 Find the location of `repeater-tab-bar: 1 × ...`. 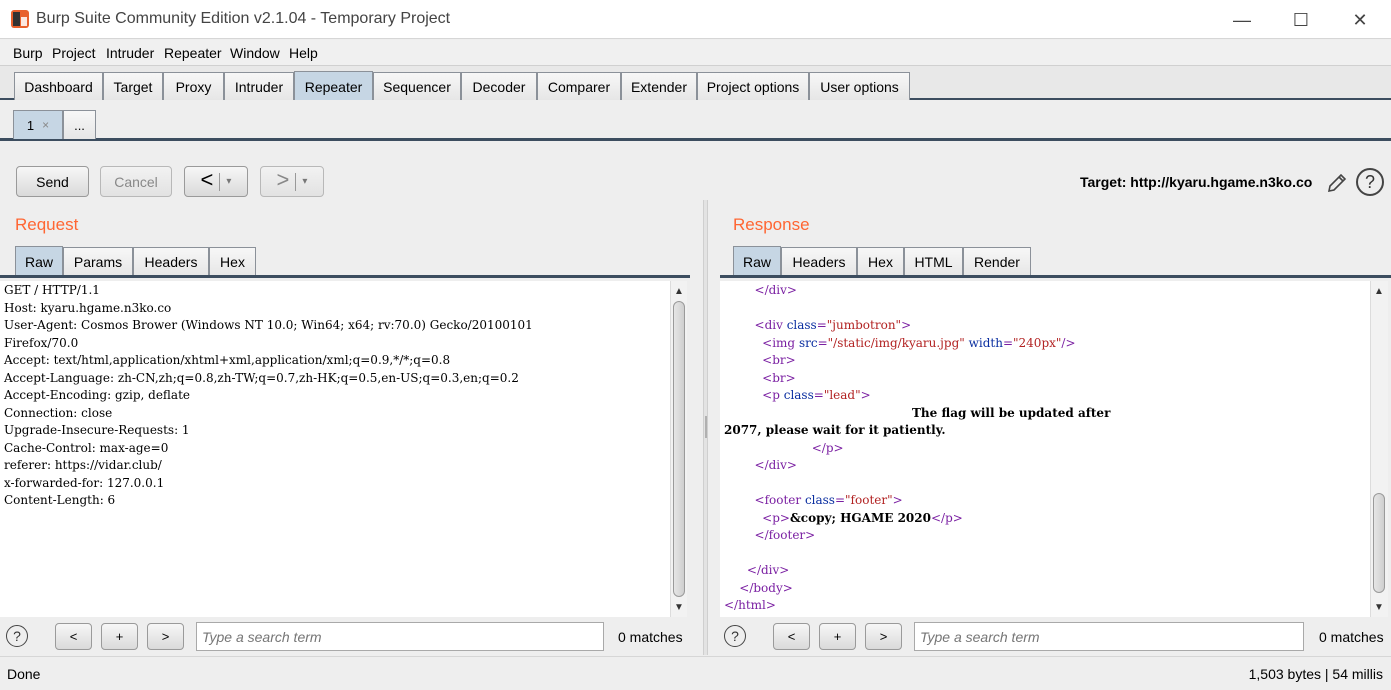

repeater-tab-bar: 1 × ... is located at coordinates (695, 122).